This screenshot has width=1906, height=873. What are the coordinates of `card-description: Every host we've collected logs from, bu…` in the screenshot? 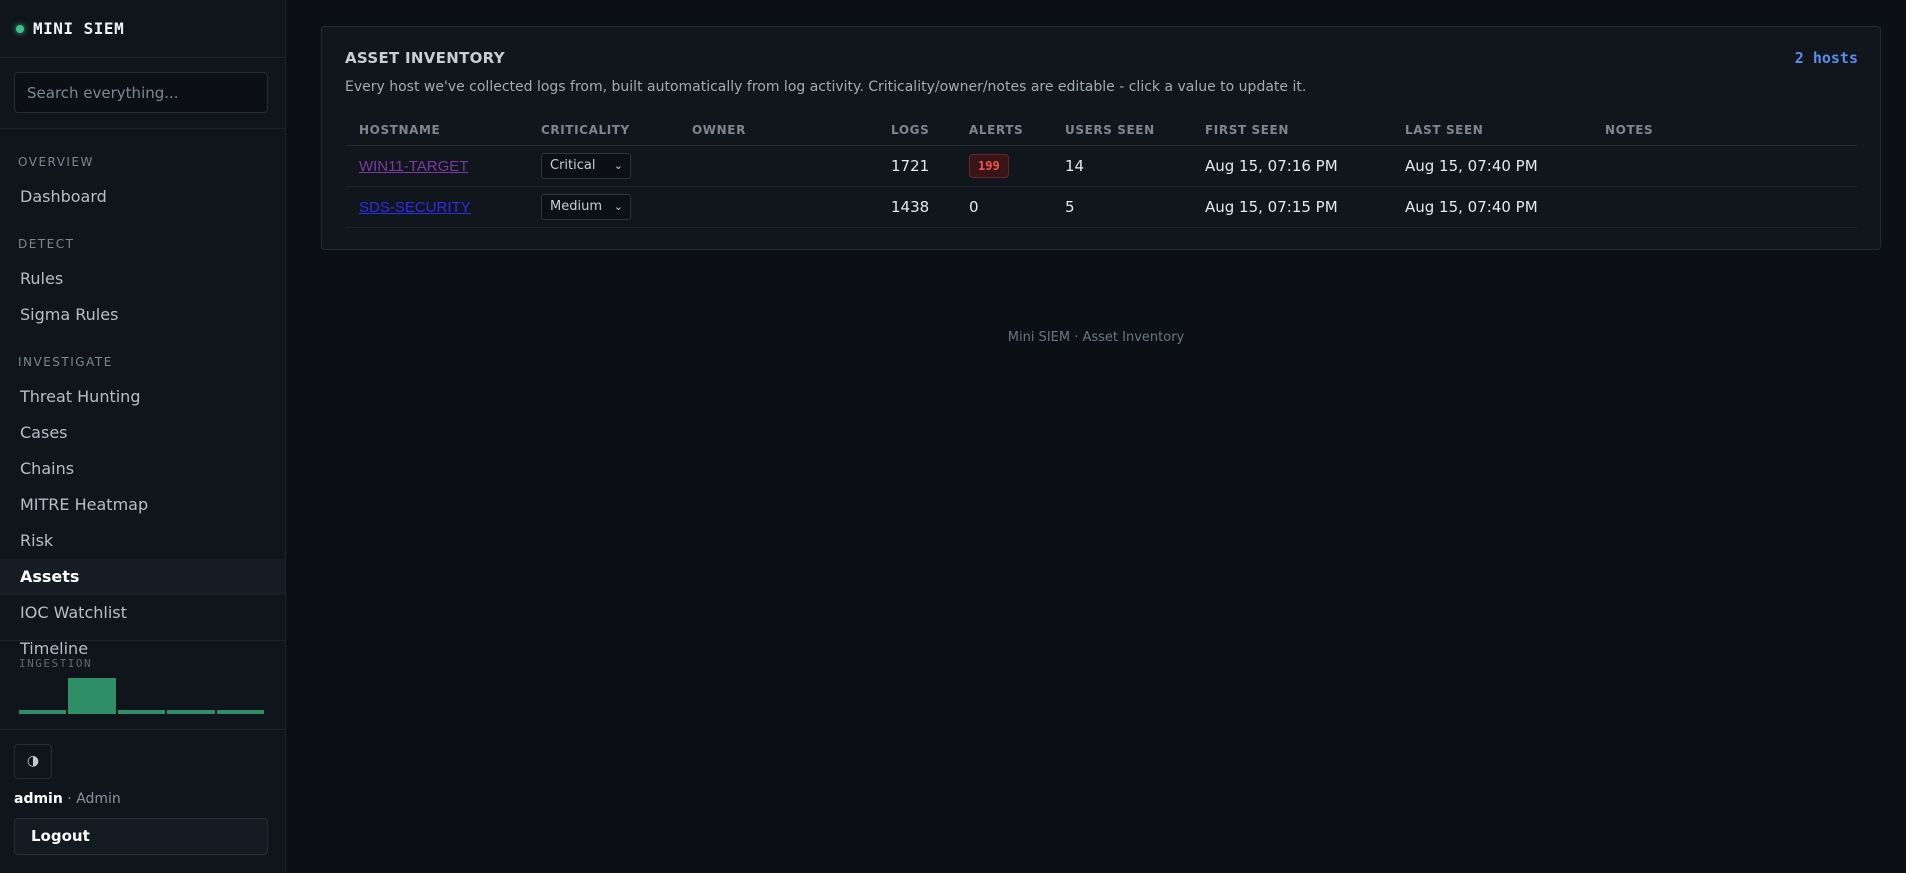 It's located at (826, 87).